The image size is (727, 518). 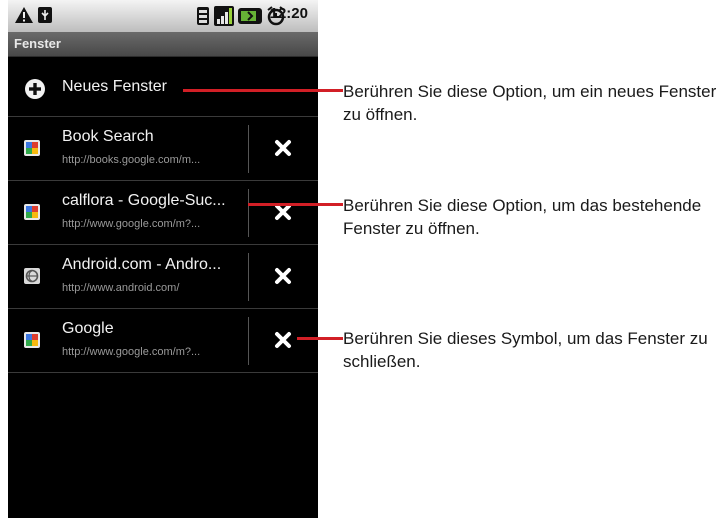 I want to click on plus-icon, so click(x=35, y=89).